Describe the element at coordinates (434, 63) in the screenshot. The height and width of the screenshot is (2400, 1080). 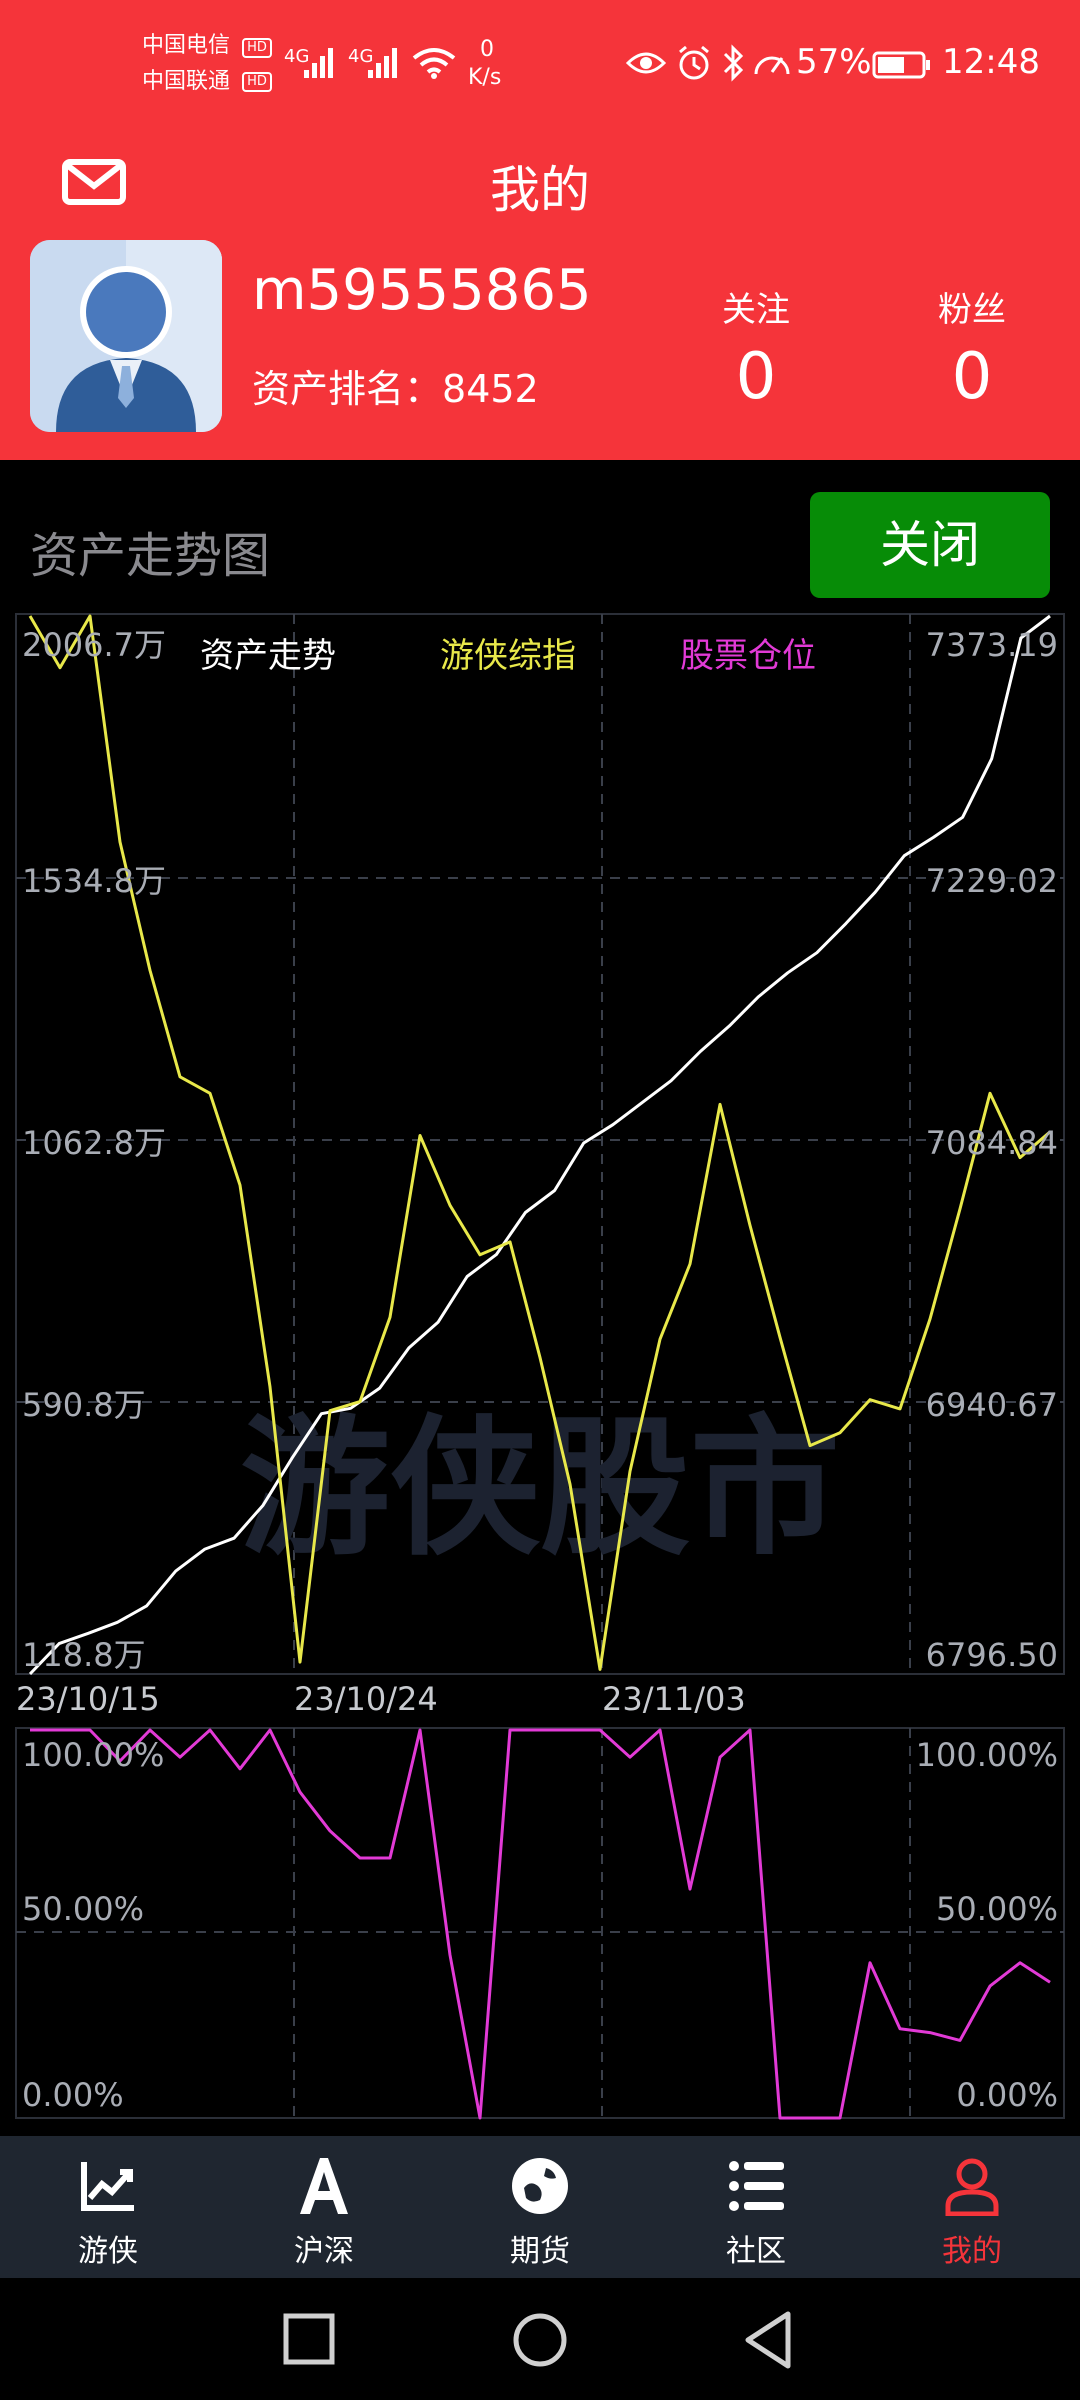
I see `wifi-icon` at that location.